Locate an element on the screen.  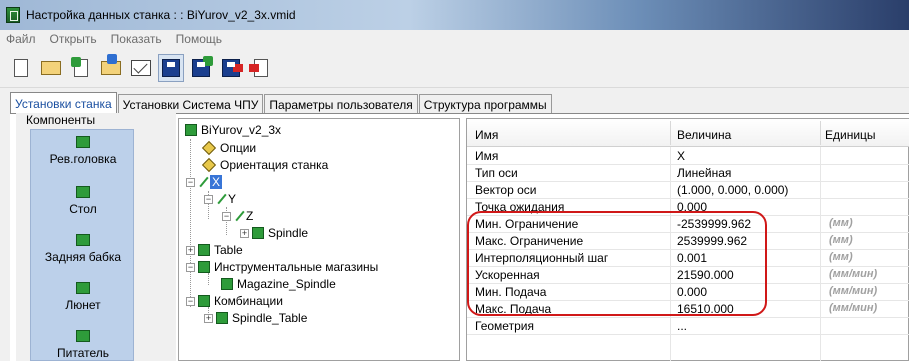
property-value: -2539999.962 is located at coordinates (714, 224).